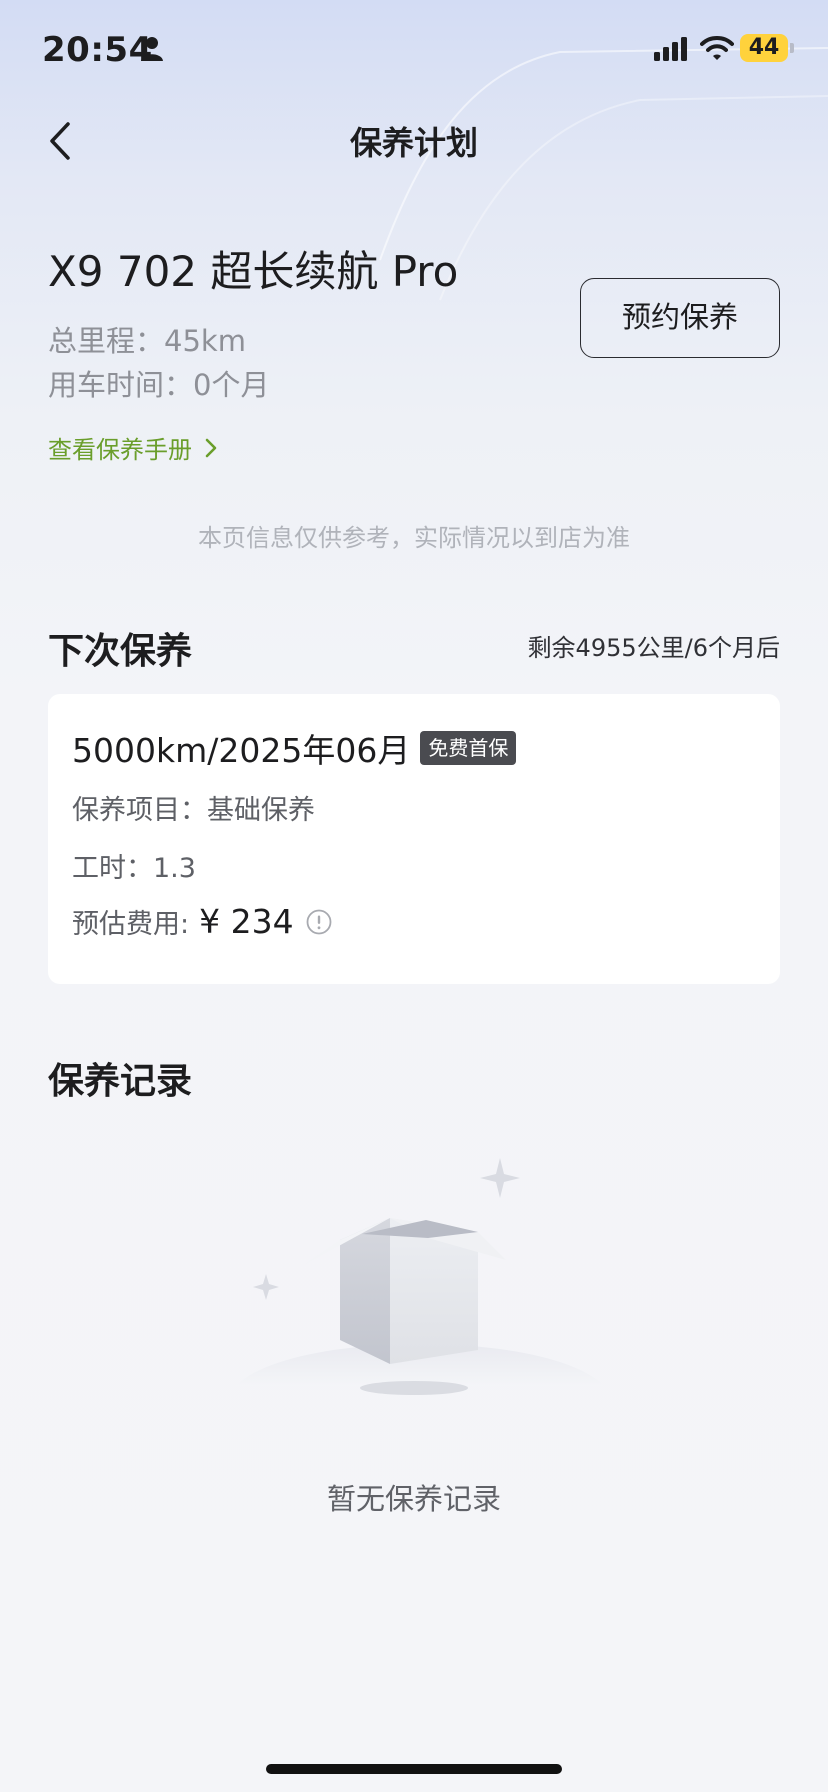 Image resolution: width=828 pixels, height=1792 pixels. I want to click on estimated-cost-label: 预估费用:, so click(131, 924).